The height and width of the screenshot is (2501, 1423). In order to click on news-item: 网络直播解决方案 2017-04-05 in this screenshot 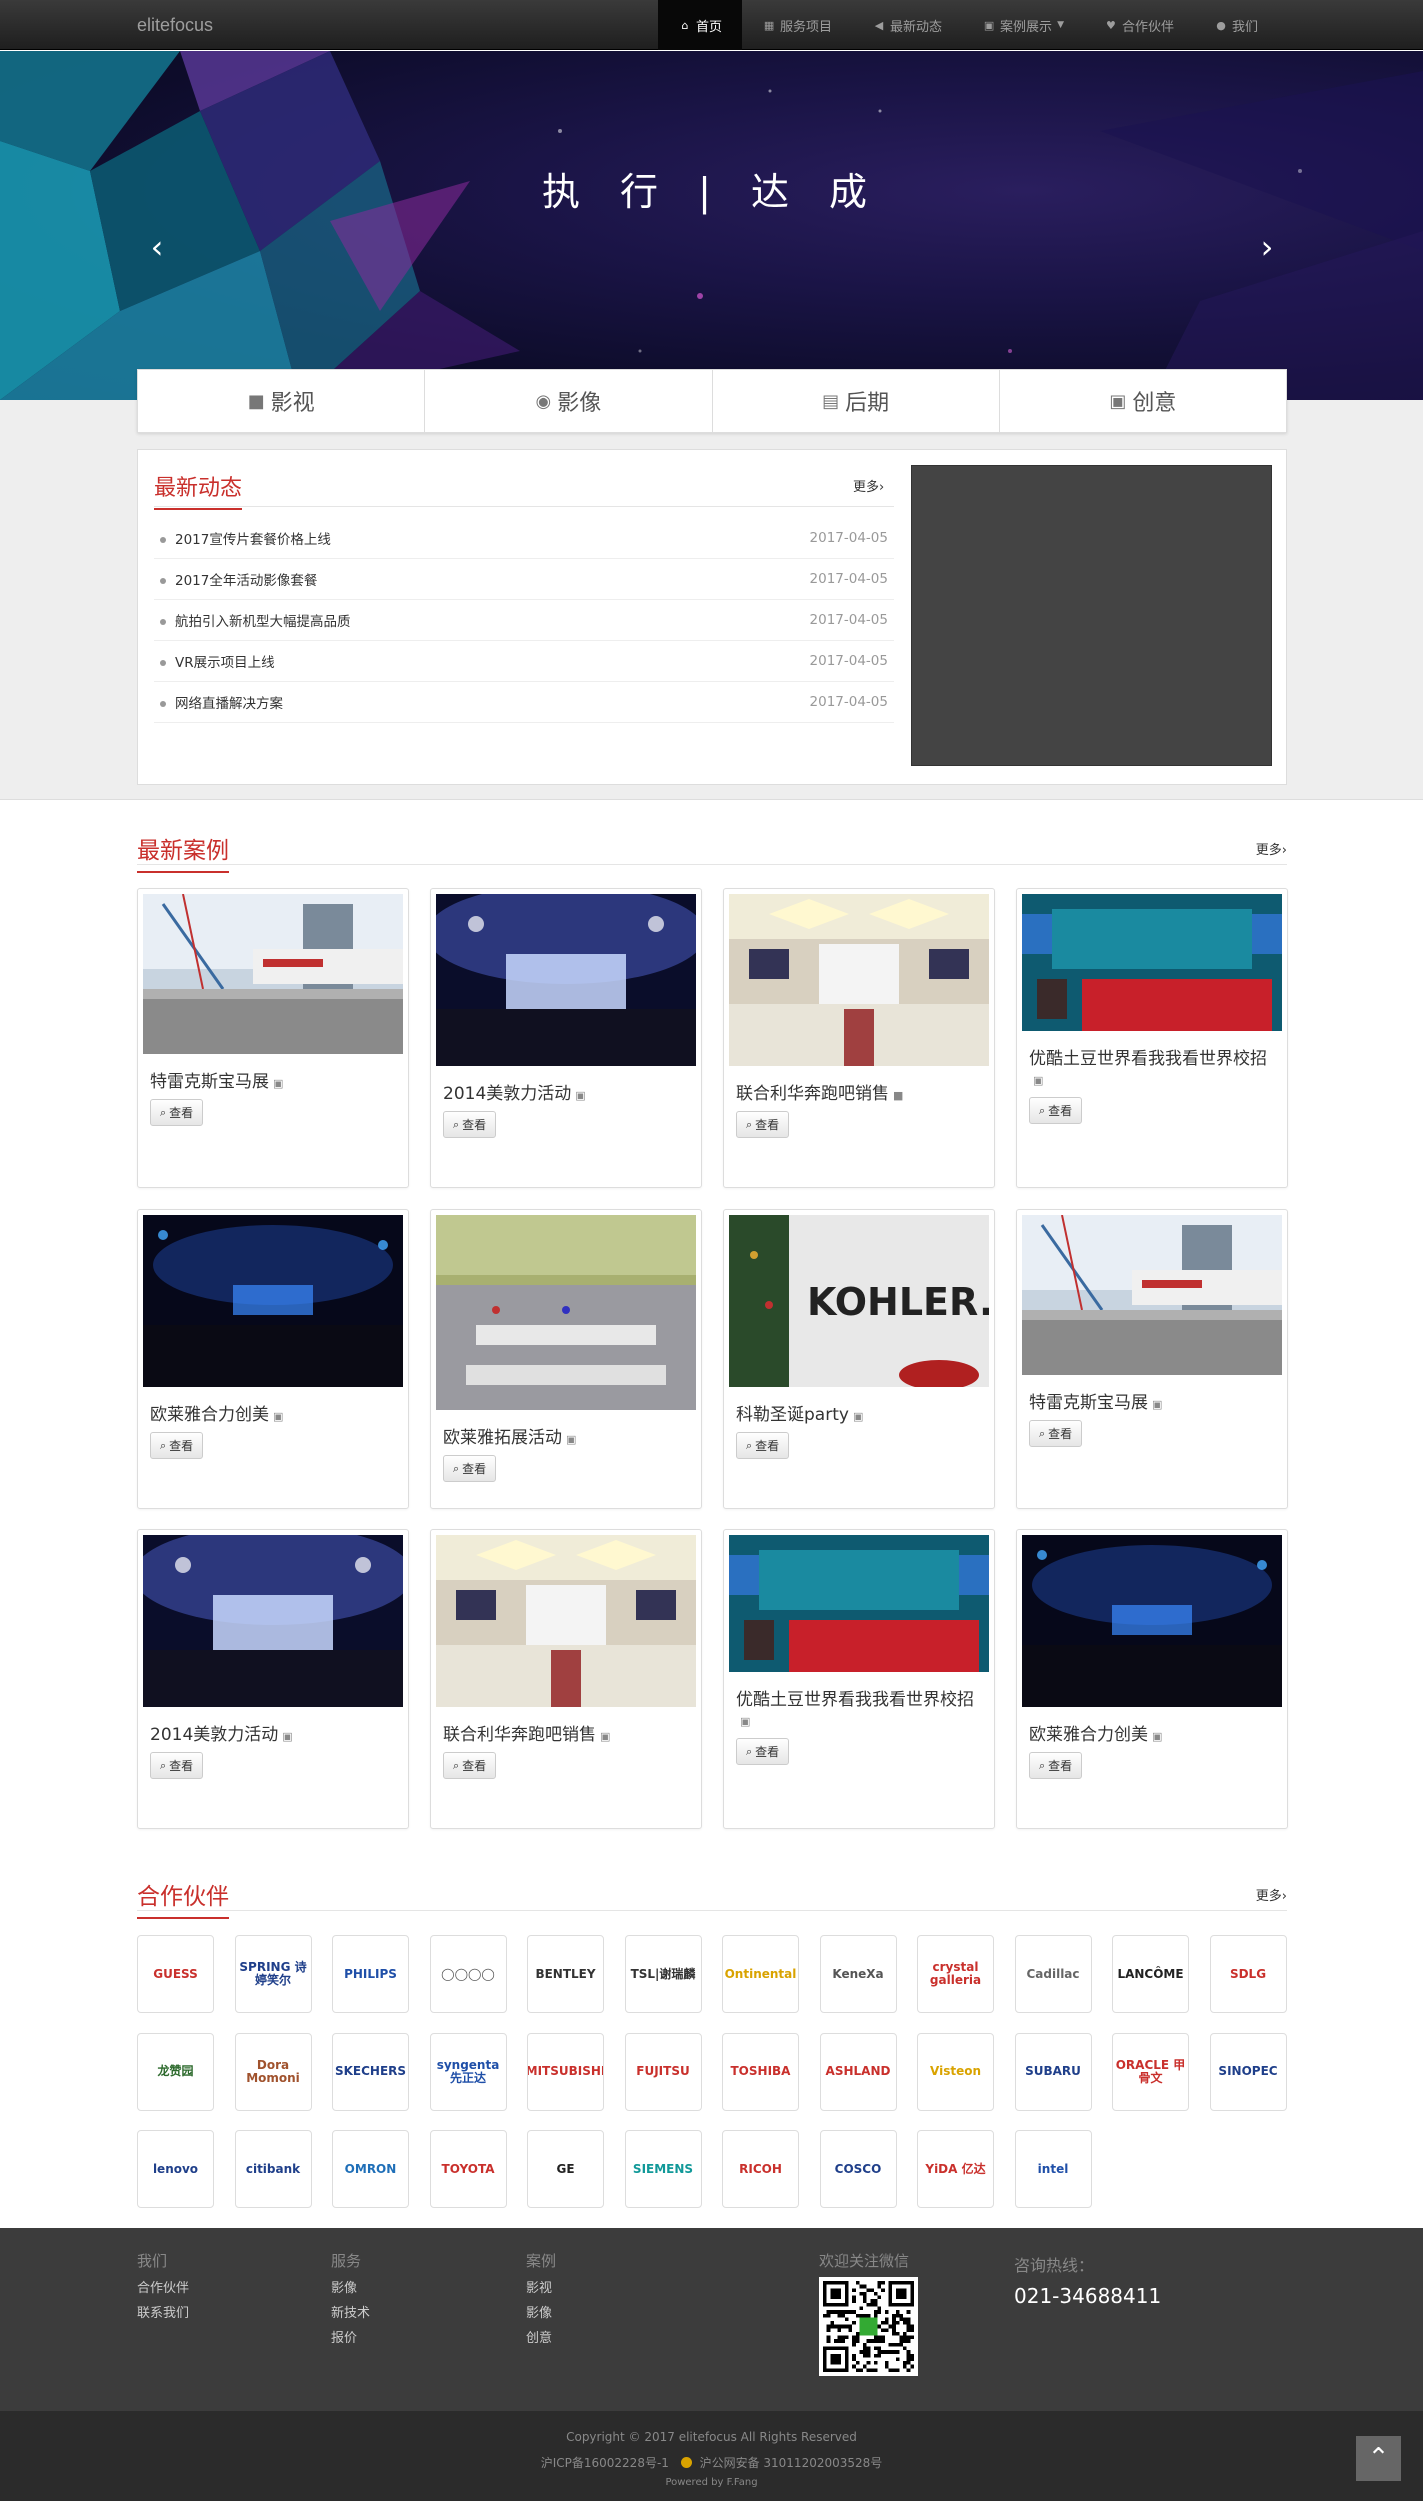, I will do `click(524, 702)`.